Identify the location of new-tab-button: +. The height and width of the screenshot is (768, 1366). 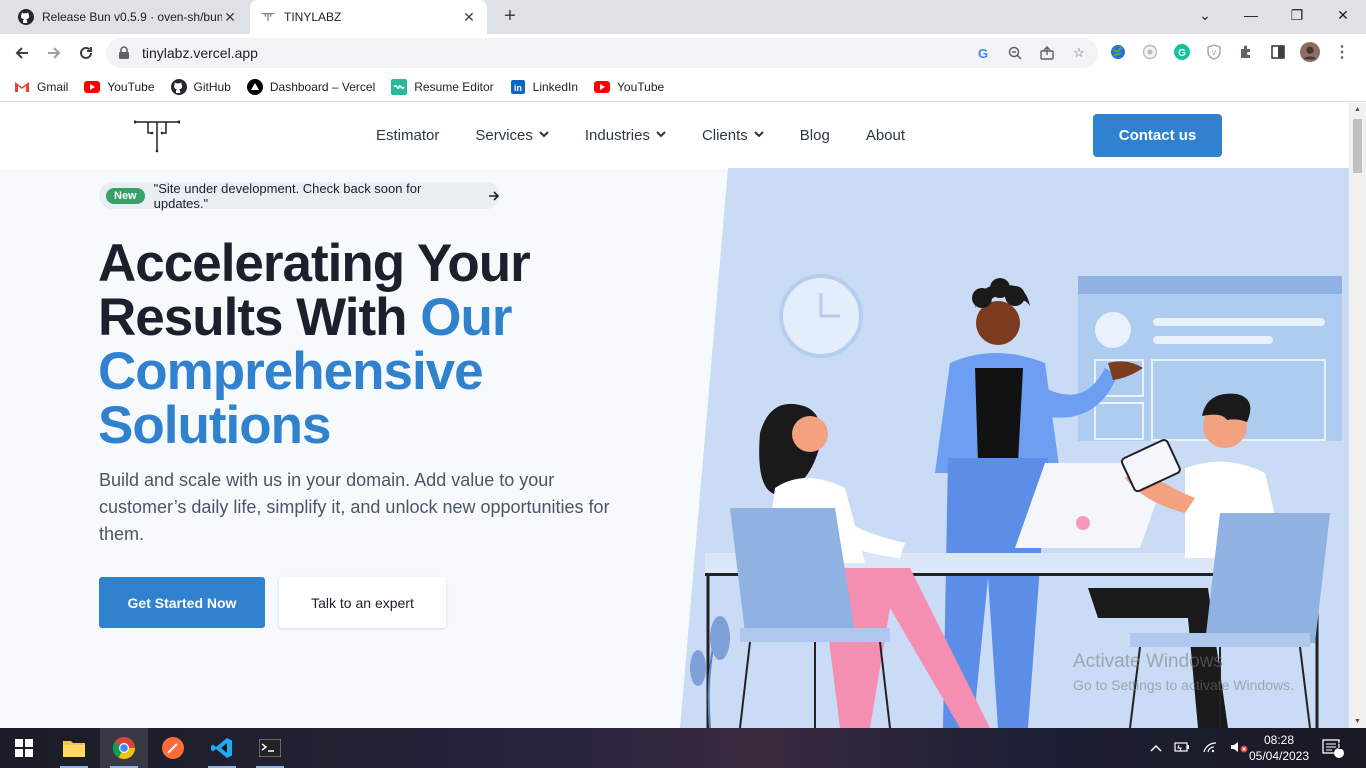
(510, 17).